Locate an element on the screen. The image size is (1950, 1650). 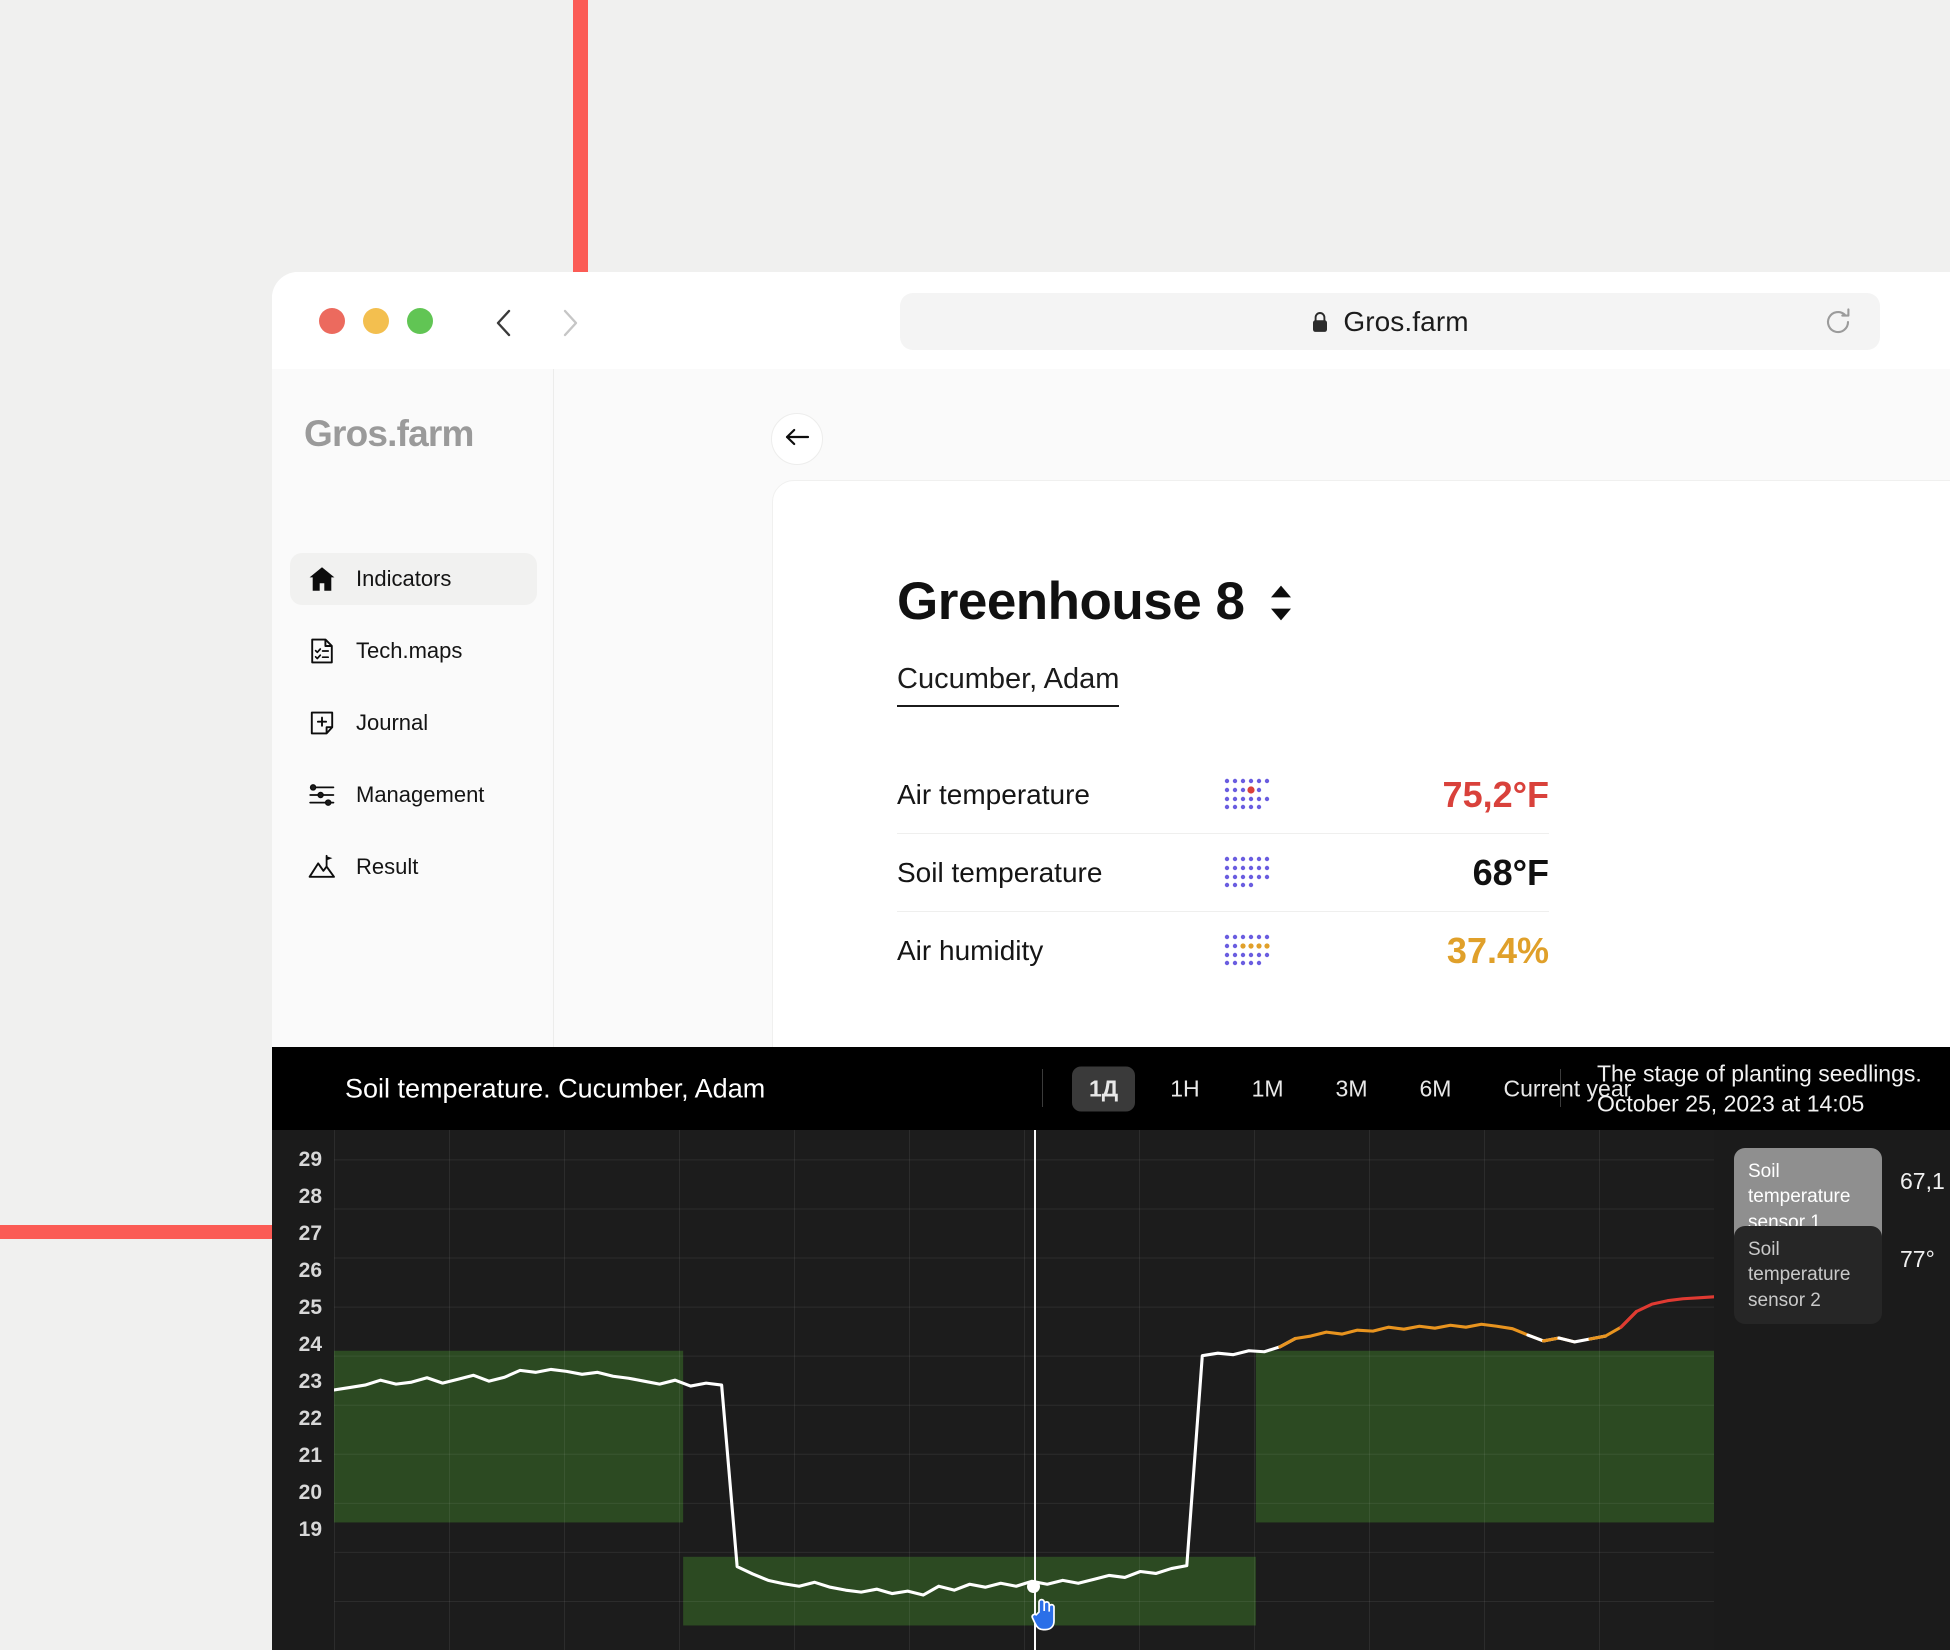
chevron-left-icon is located at coordinates (504, 322).